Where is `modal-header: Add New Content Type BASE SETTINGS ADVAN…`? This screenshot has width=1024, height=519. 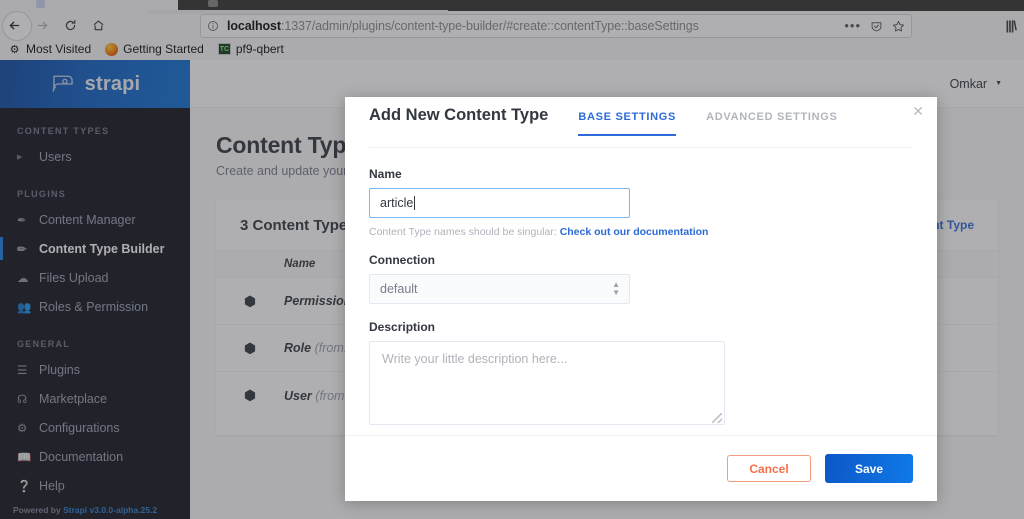 modal-header: Add New Content Type BASE SETTINGS ADVAN… is located at coordinates (641, 122).